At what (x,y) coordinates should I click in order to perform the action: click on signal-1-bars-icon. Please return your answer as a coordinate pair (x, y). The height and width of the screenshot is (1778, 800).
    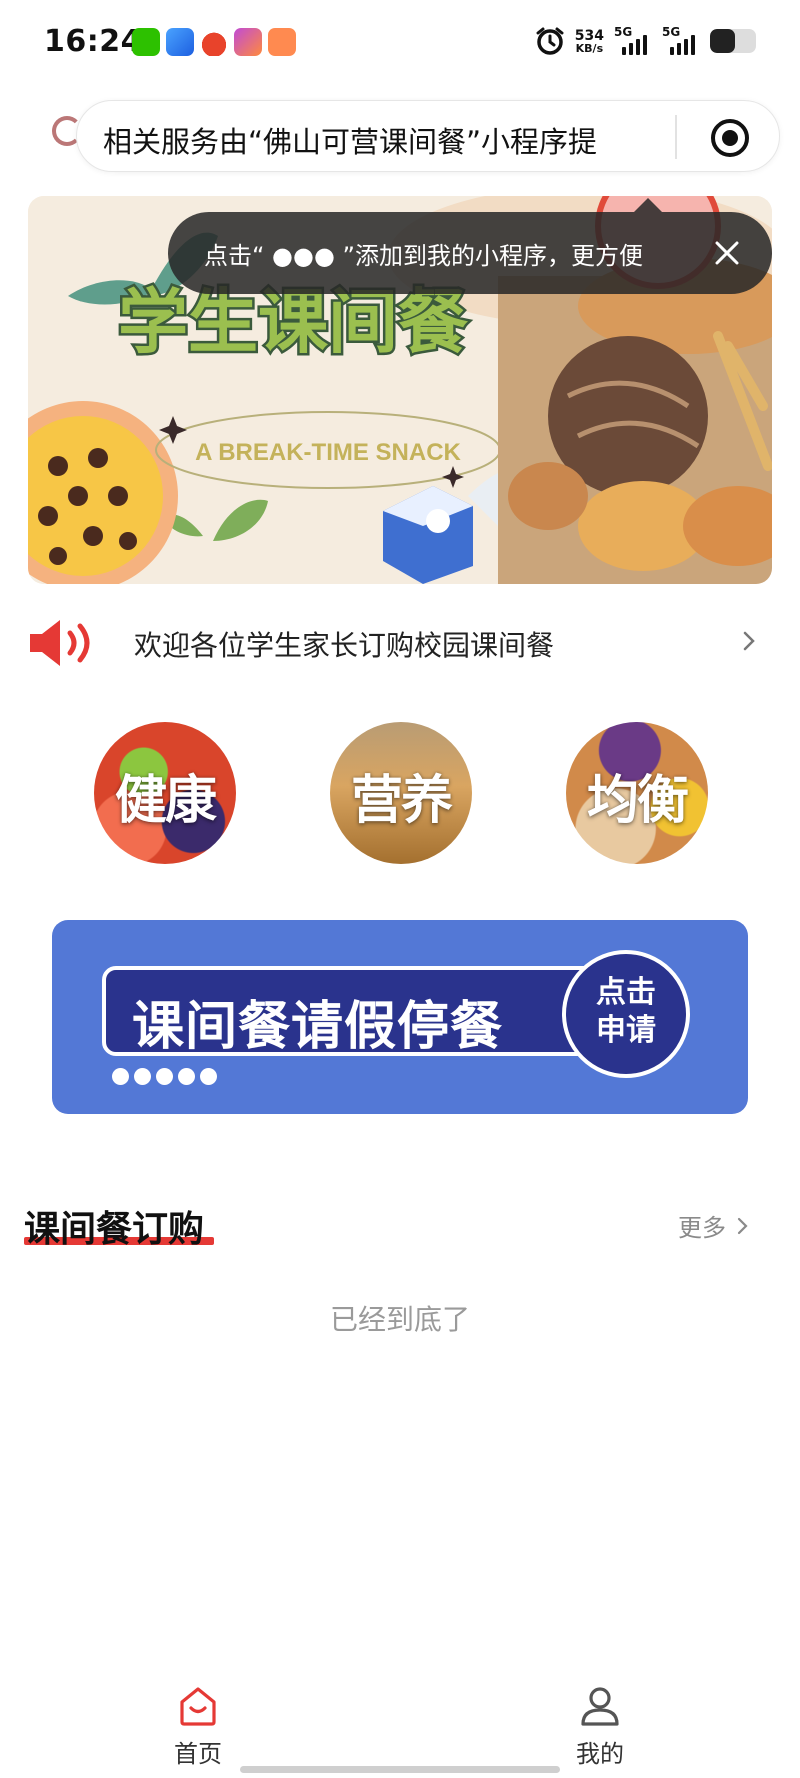
    Looking at the image, I should click on (634, 45).